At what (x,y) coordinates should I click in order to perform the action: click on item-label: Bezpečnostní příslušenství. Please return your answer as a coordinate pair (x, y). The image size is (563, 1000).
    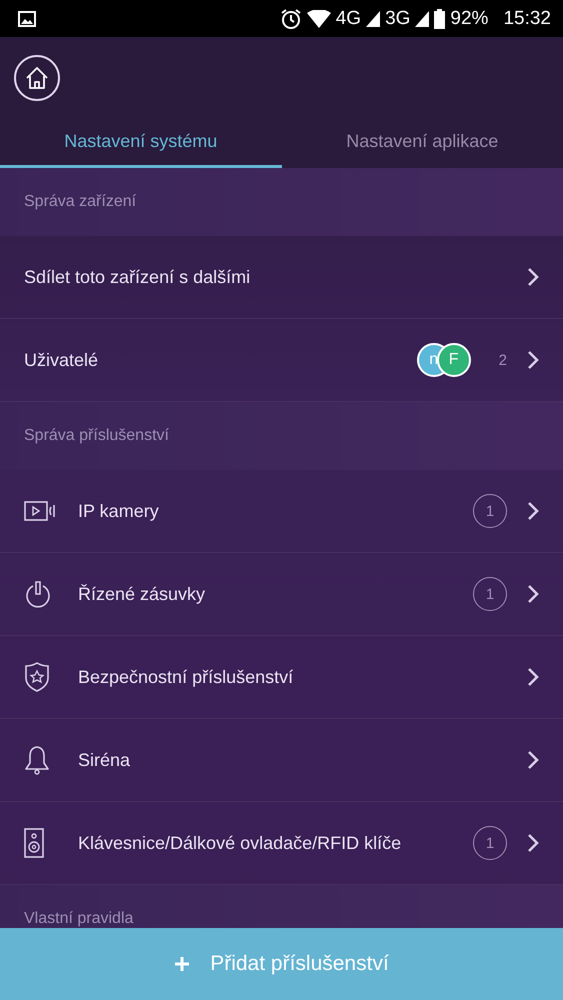
    Looking at the image, I should click on (186, 677).